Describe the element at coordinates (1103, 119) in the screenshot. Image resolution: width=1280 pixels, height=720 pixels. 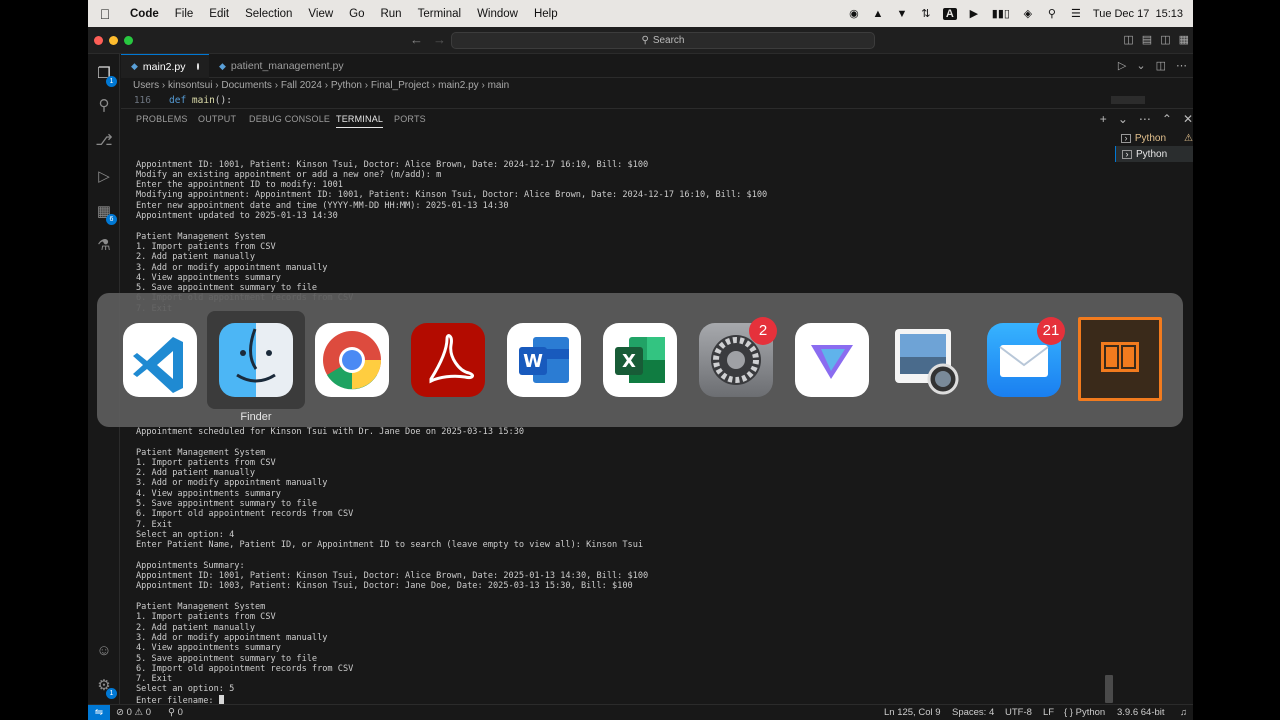
I see `new-terminal-plus-icon: +` at that location.